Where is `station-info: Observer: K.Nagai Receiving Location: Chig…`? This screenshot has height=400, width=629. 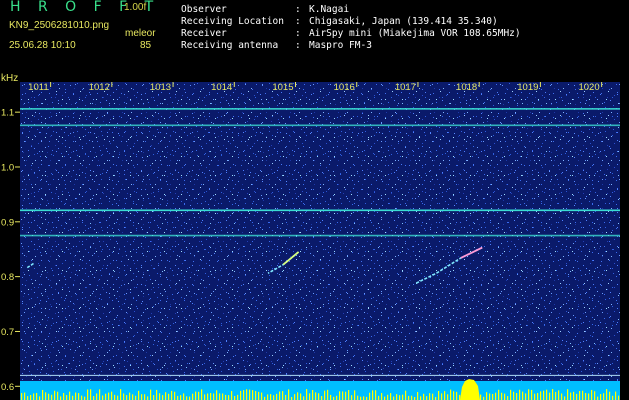 station-info: Observer: K.Nagai Receiving Location: Chig… is located at coordinates (351, 28).